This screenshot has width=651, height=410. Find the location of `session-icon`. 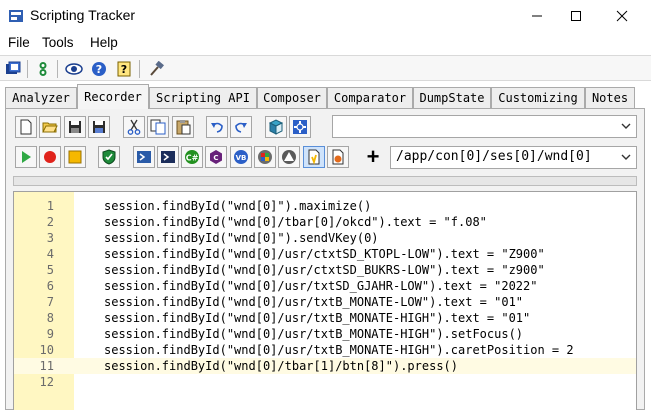

session-icon is located at coordinates (43, 69).